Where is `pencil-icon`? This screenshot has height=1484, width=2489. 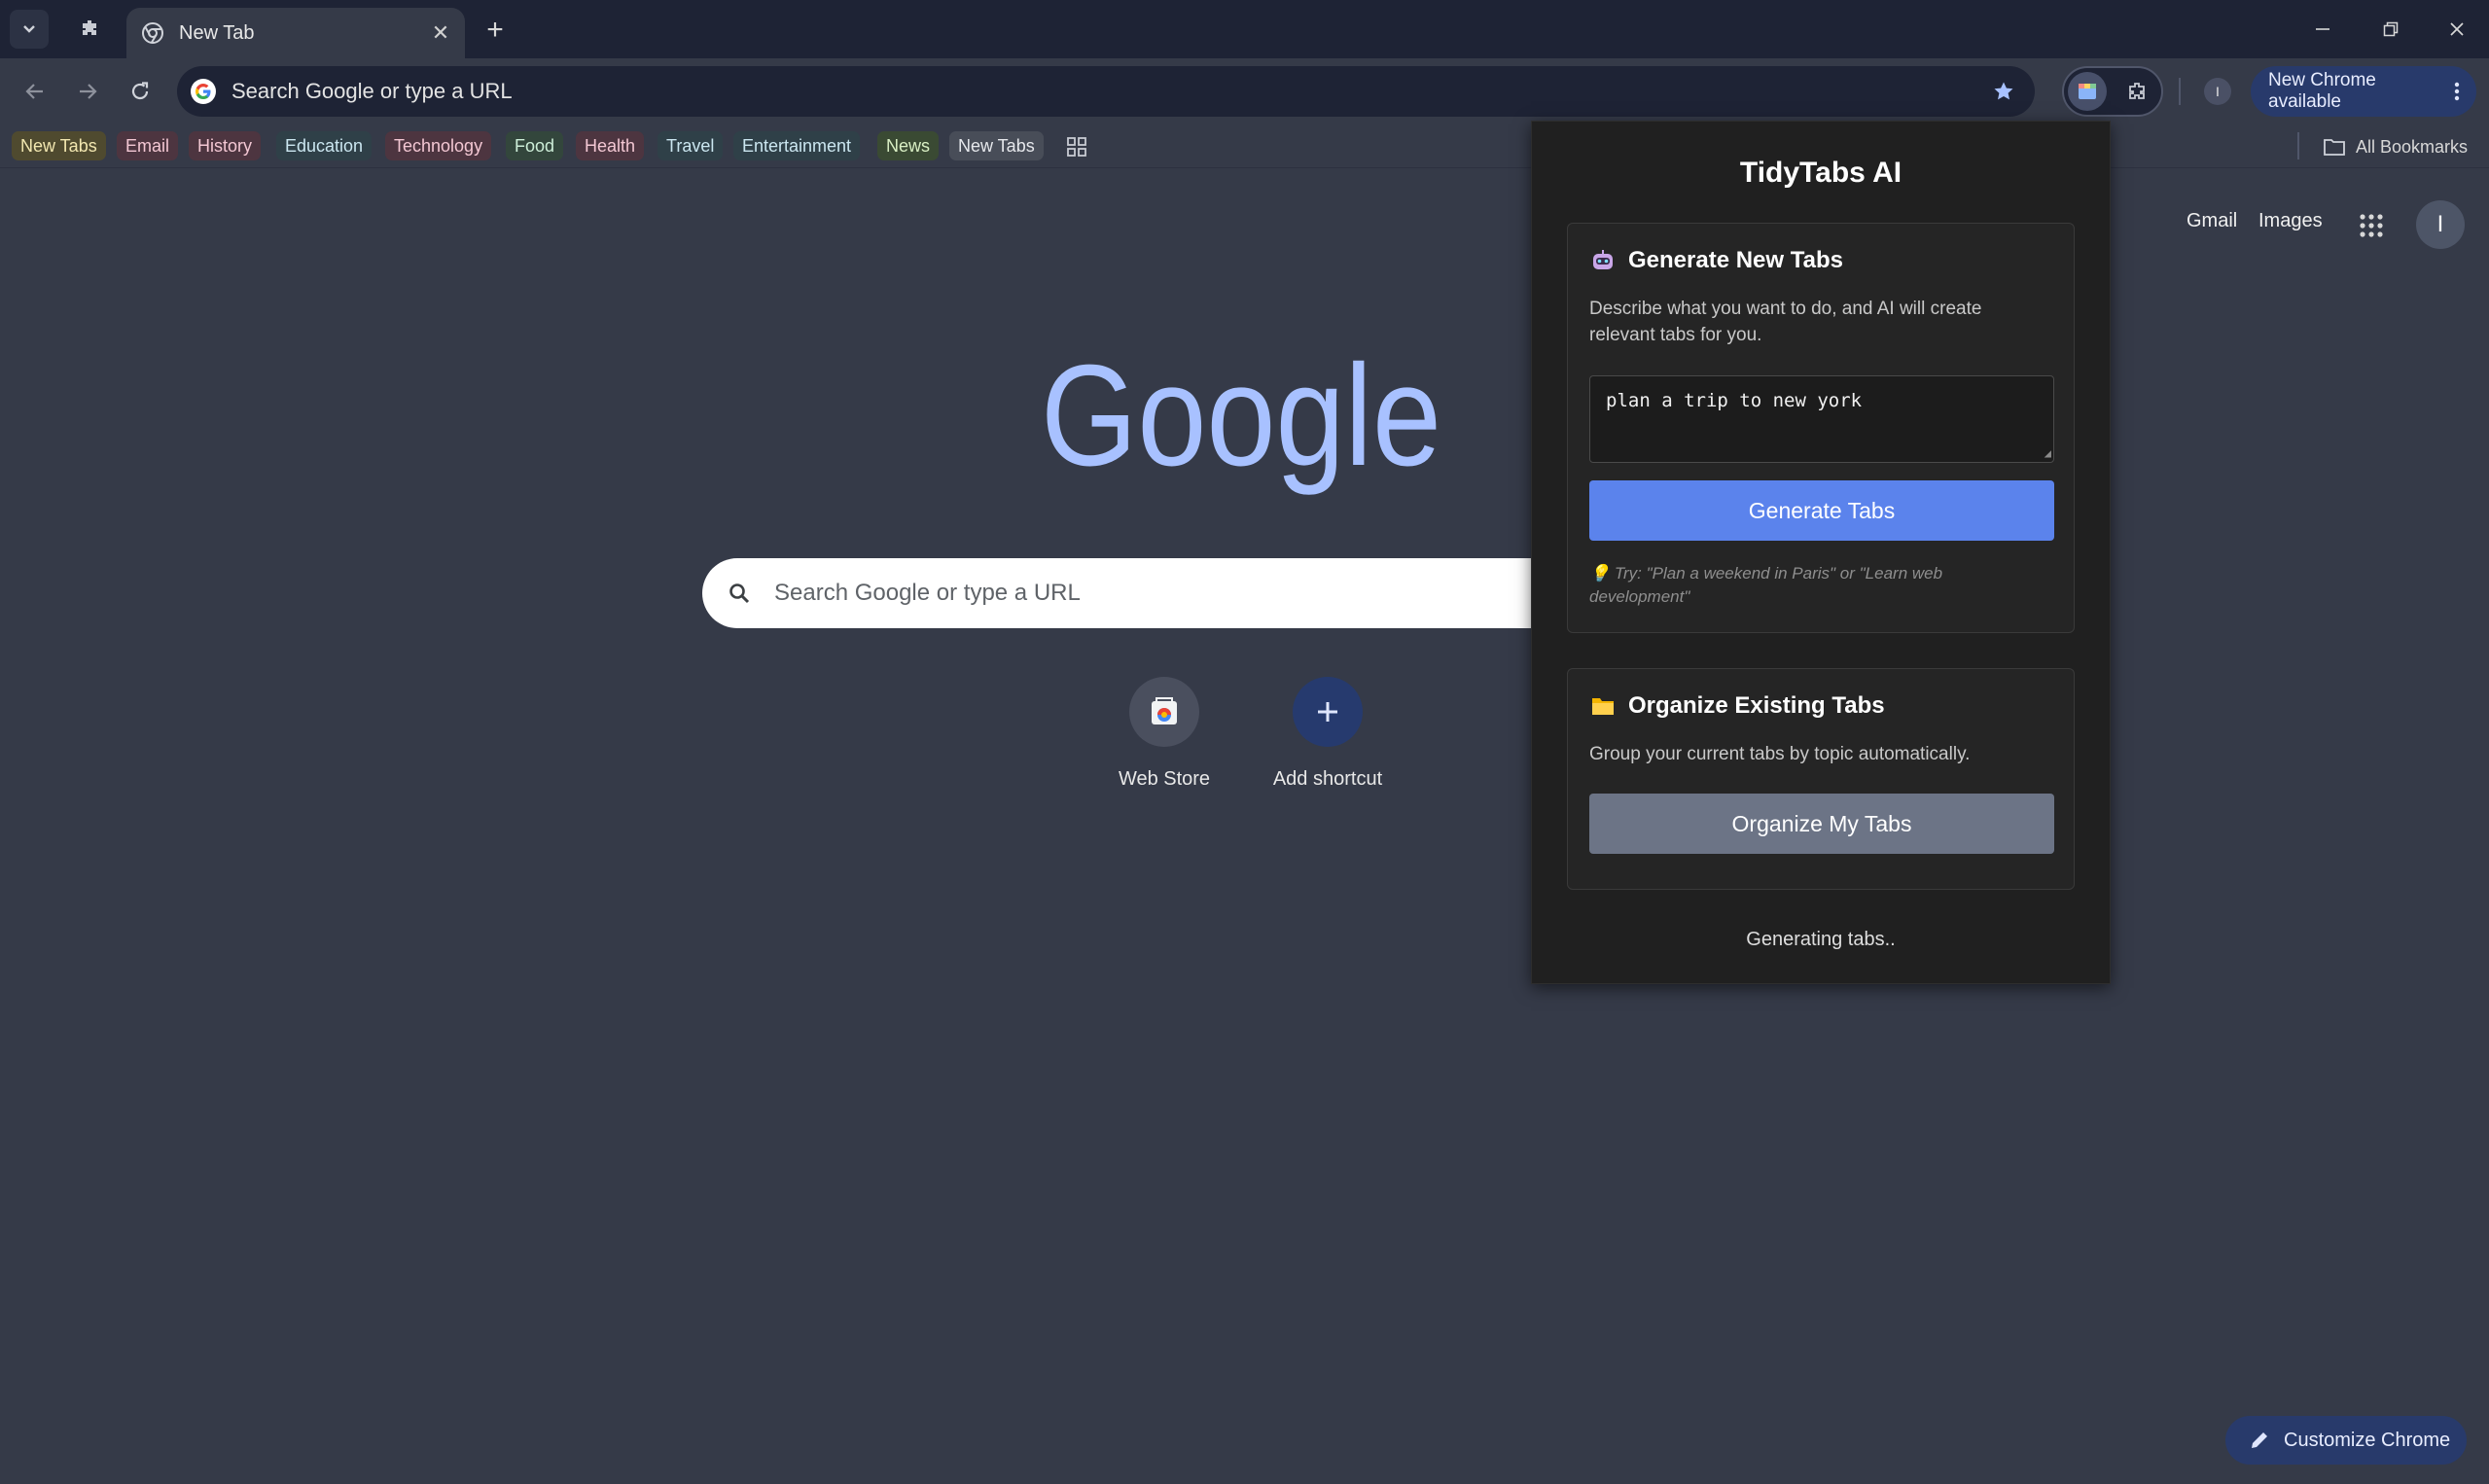
pencil-icon is located at coordinates (2259, 1441).